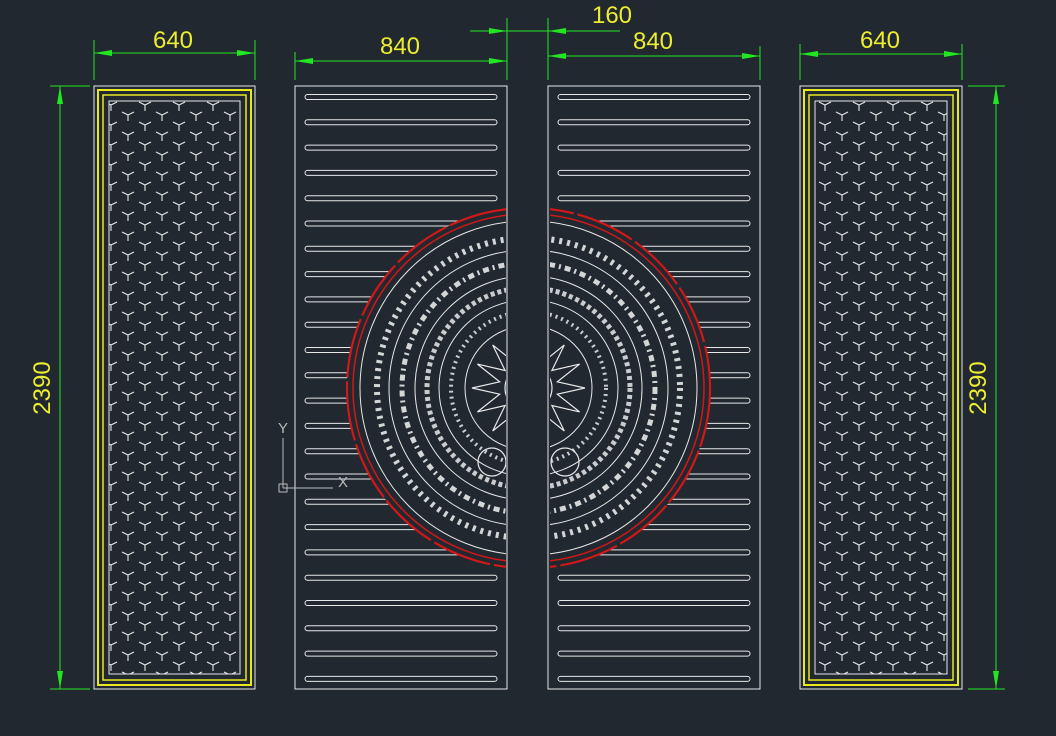  I want to click on ucs-icon: Y X, so click(313, 456).